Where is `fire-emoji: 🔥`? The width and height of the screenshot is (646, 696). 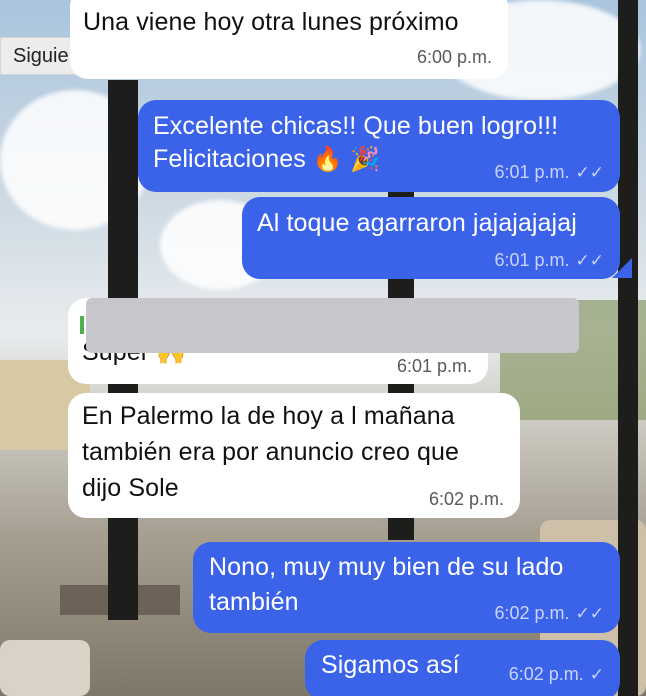
fire-emoji: 🔥 is located at coordinates (327, 159).